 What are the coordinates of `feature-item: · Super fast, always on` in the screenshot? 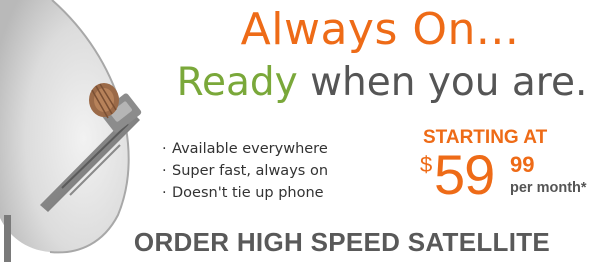 It's located at (245, 171).